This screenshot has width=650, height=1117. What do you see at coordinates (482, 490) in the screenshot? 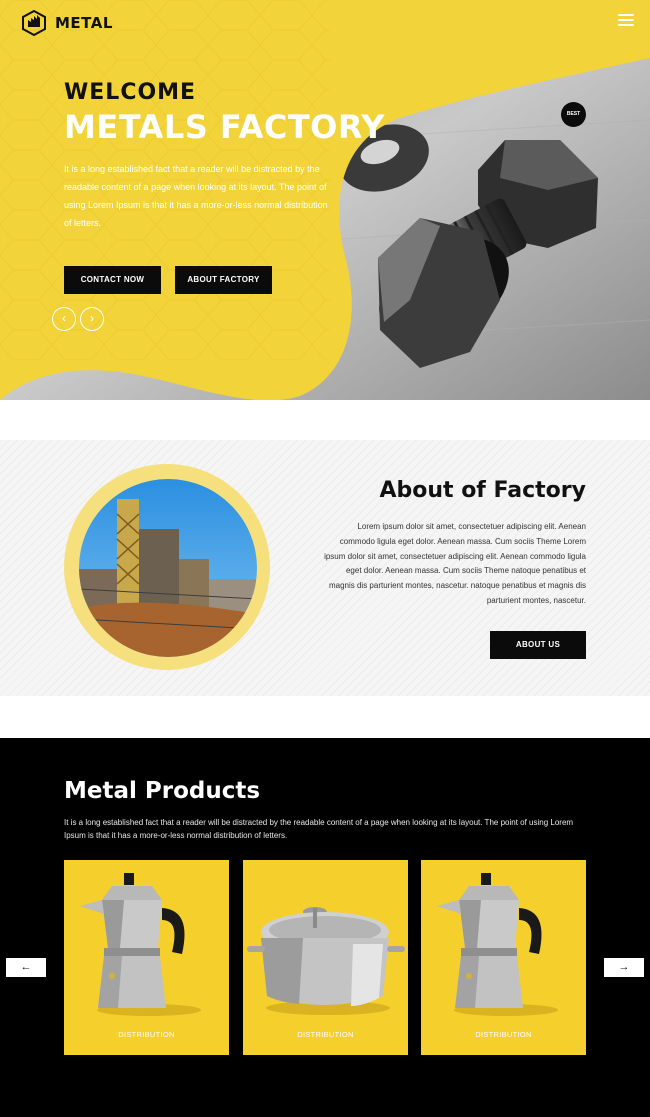
I see `about-title: About of Factory` at bounding box center [482, 490].